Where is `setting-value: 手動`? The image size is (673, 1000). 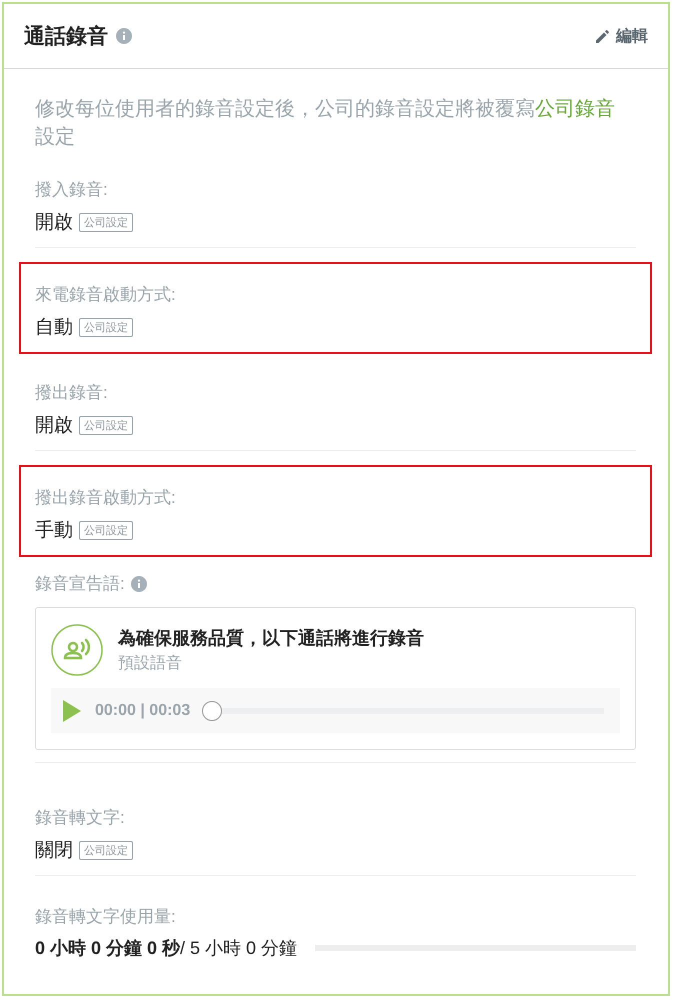 setting-value: 手動 is located at coordinates (54, 531).